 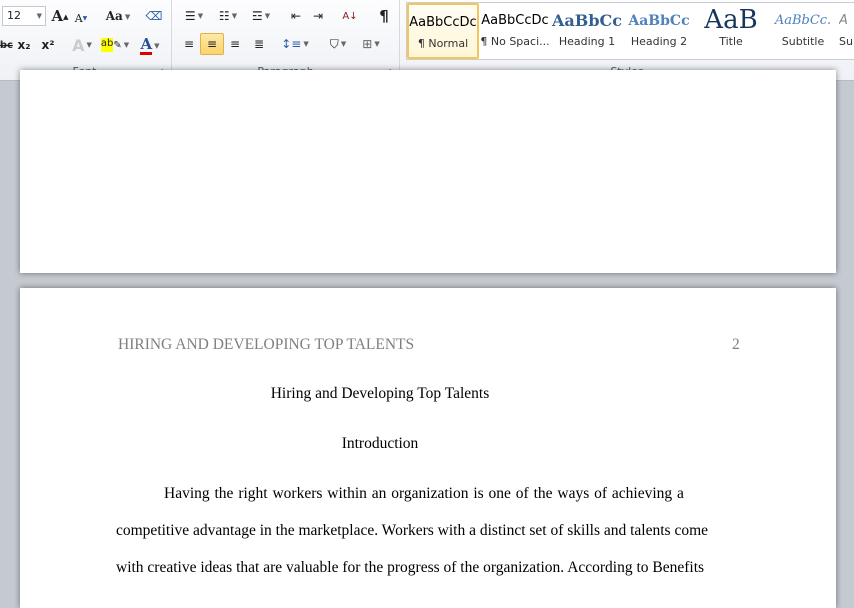 I want to click on font-color-button: A ▼, so click(x=150, y=45).